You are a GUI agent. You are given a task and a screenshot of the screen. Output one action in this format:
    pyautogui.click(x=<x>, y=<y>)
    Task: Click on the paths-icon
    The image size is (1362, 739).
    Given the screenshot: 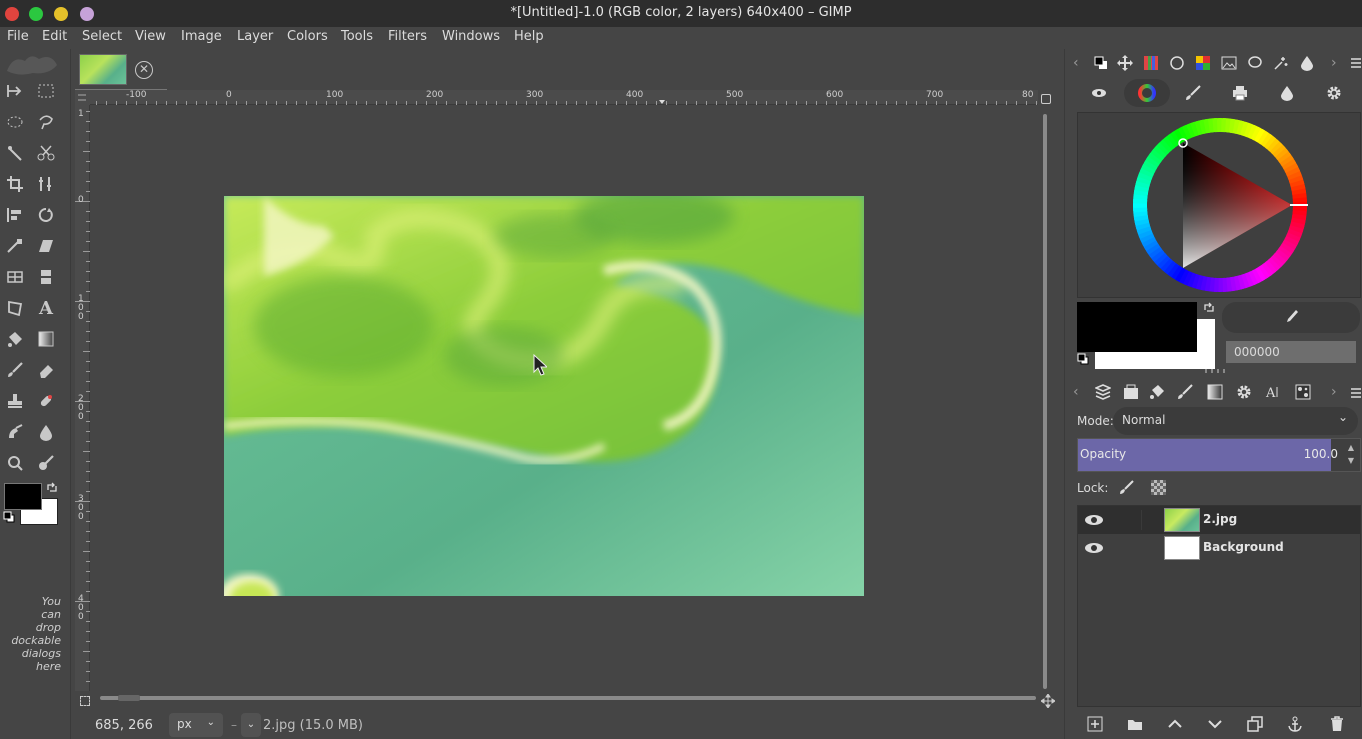 What is the action you would take?
    pyautogui.click(x=1131, y=392)
    